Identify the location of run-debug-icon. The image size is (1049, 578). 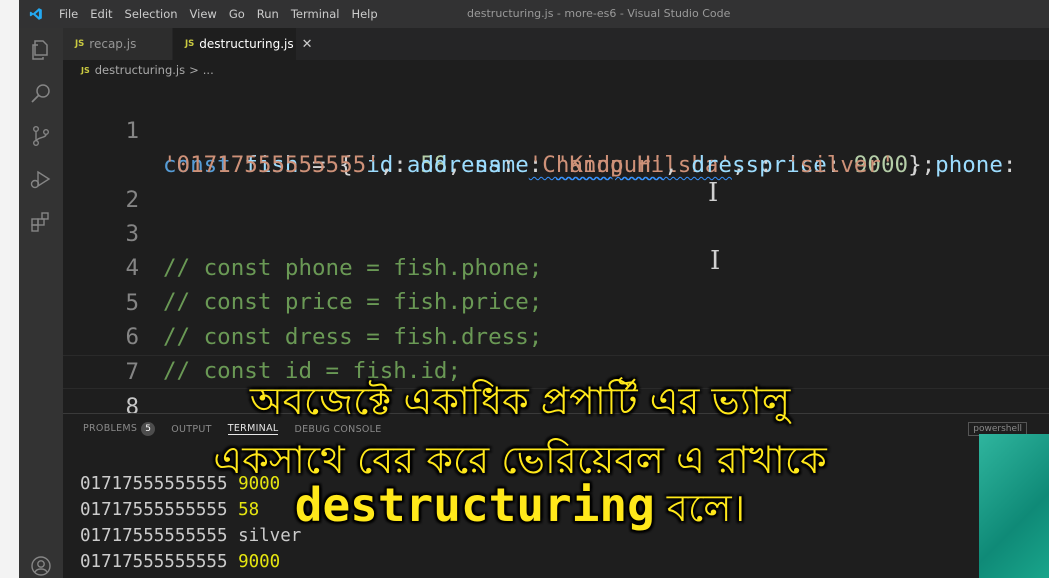
(41, 179).